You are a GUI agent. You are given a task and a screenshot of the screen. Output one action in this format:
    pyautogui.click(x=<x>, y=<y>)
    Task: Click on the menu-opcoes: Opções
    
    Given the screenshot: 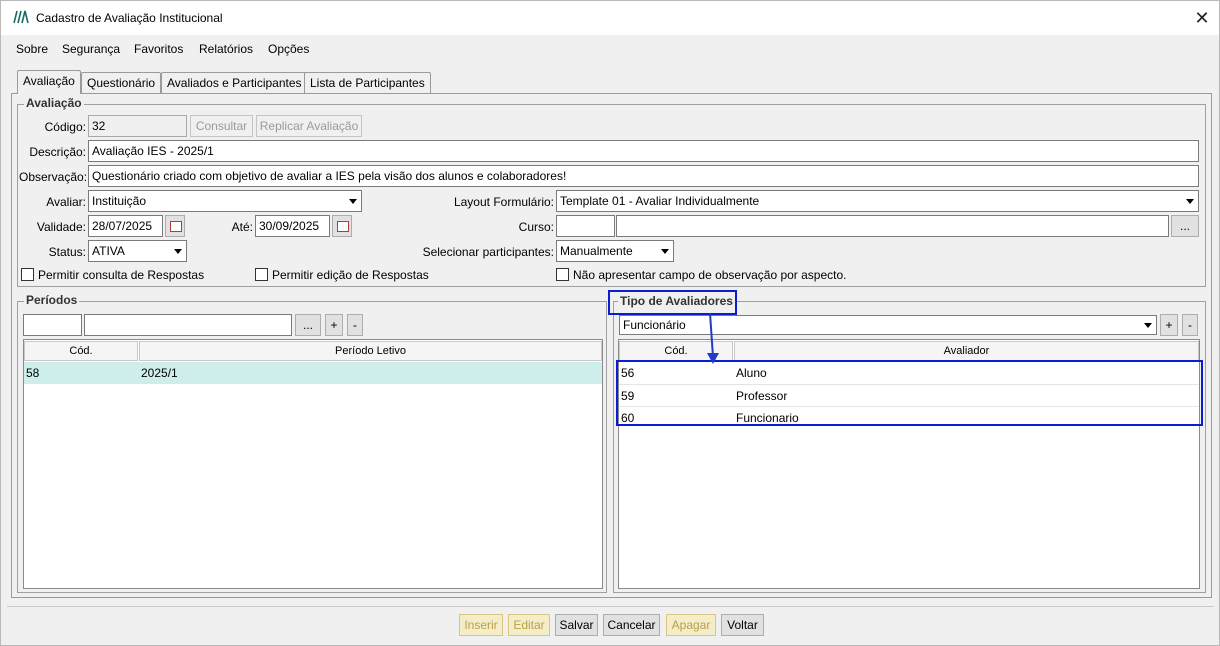 What is the action you would take?
    pyautogui.click(x=288, y=49)
    